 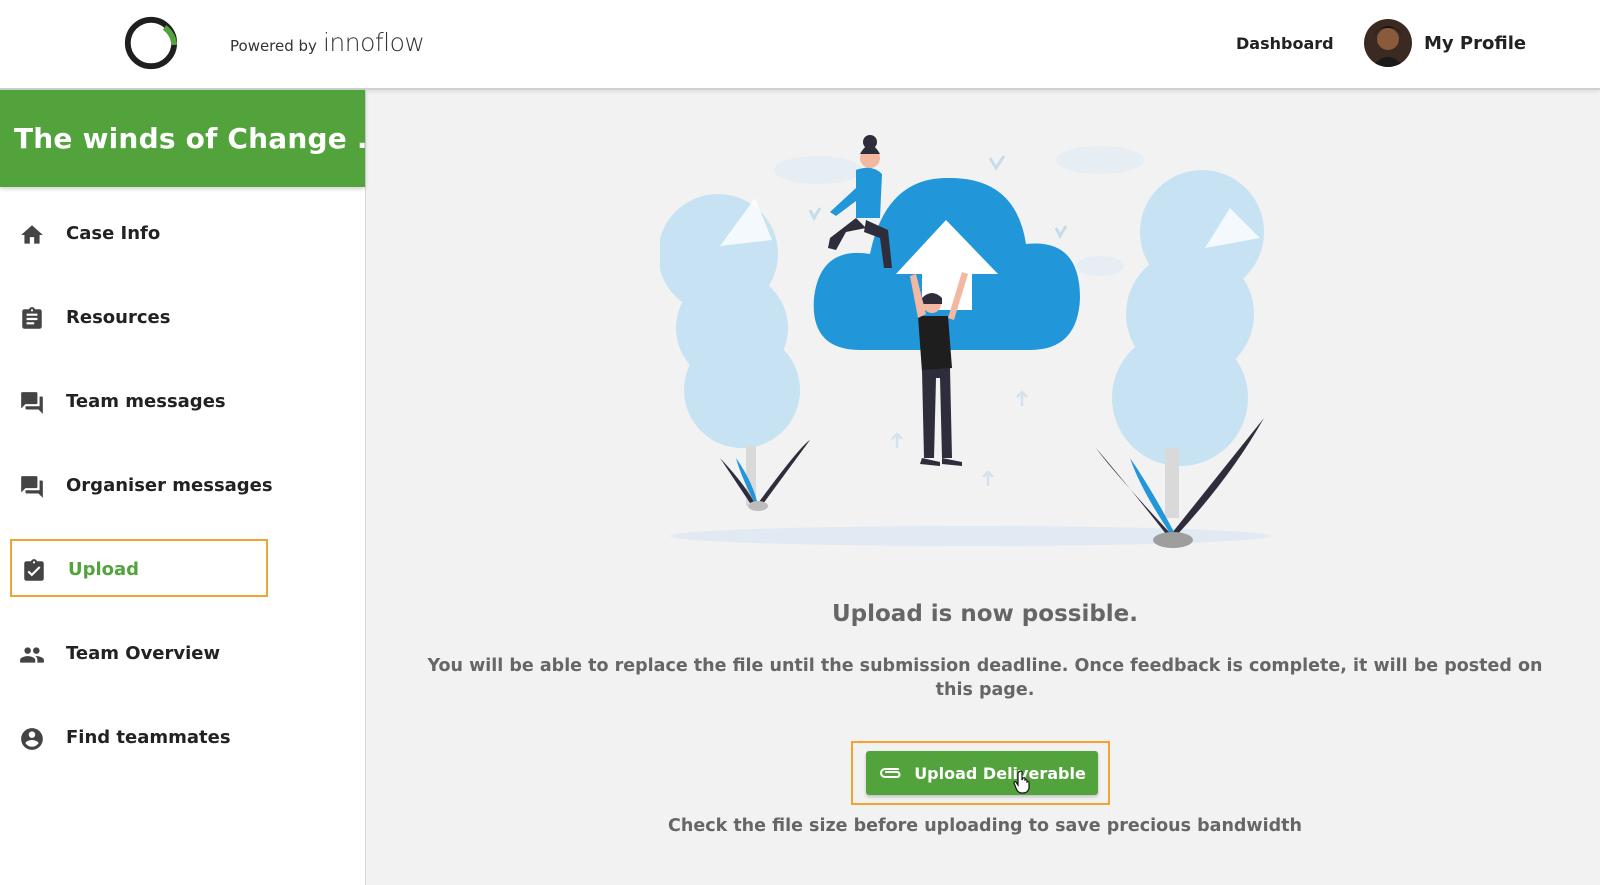 What do you see at coordinates (151, 43) in the screenshot?
I see `logo-icon` at bounding box center [151, 43].